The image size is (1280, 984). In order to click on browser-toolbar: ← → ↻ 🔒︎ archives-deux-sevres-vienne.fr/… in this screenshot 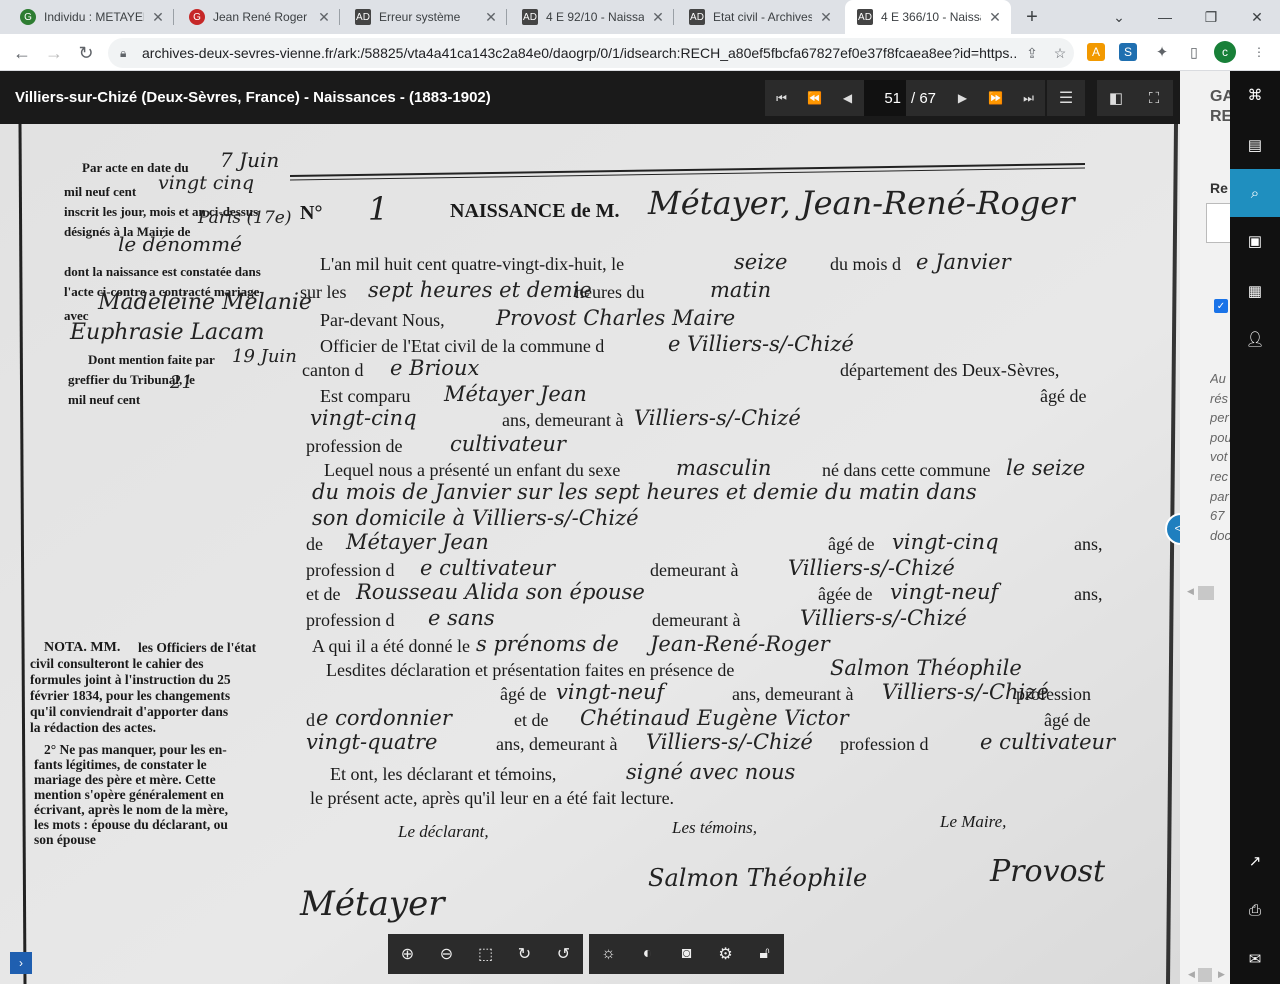, I will do `click(640, 52)`.